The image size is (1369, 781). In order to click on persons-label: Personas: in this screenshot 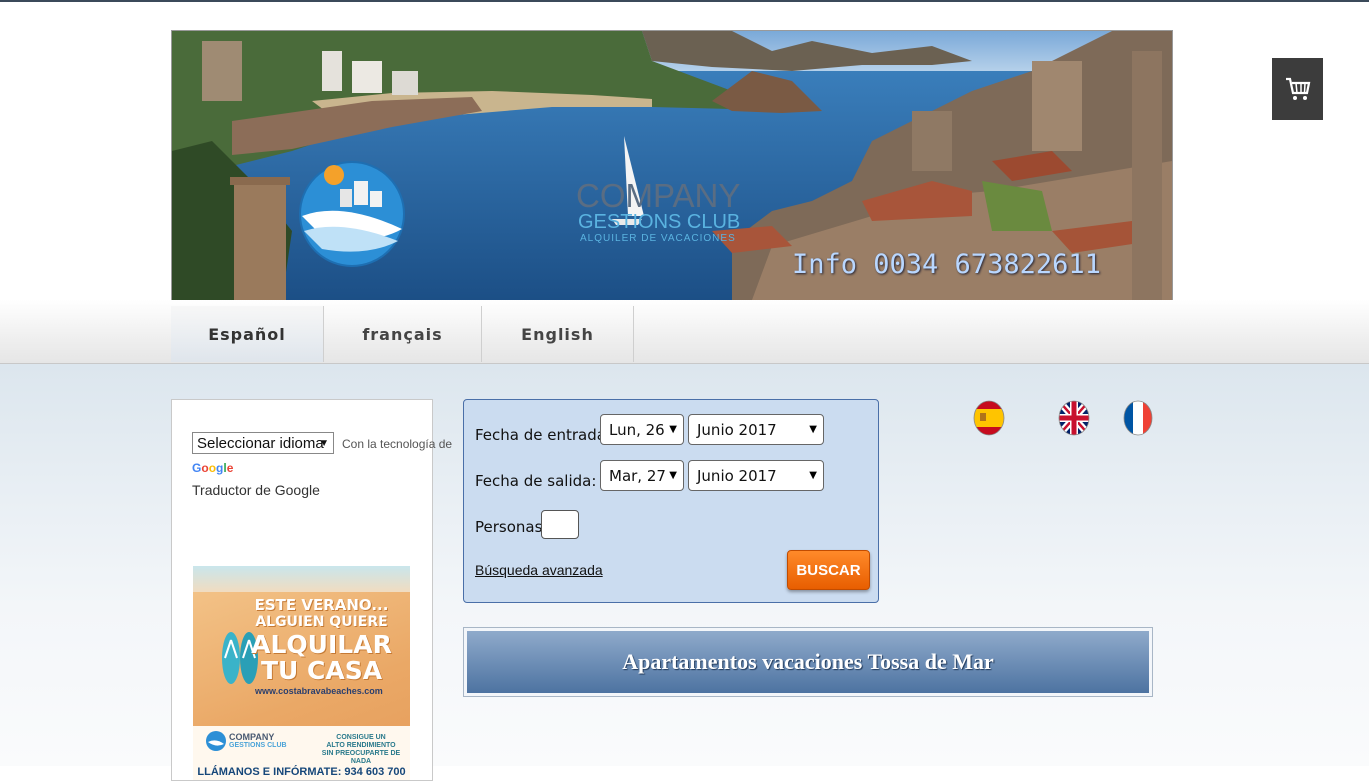, I will do `click(511, 527)`.